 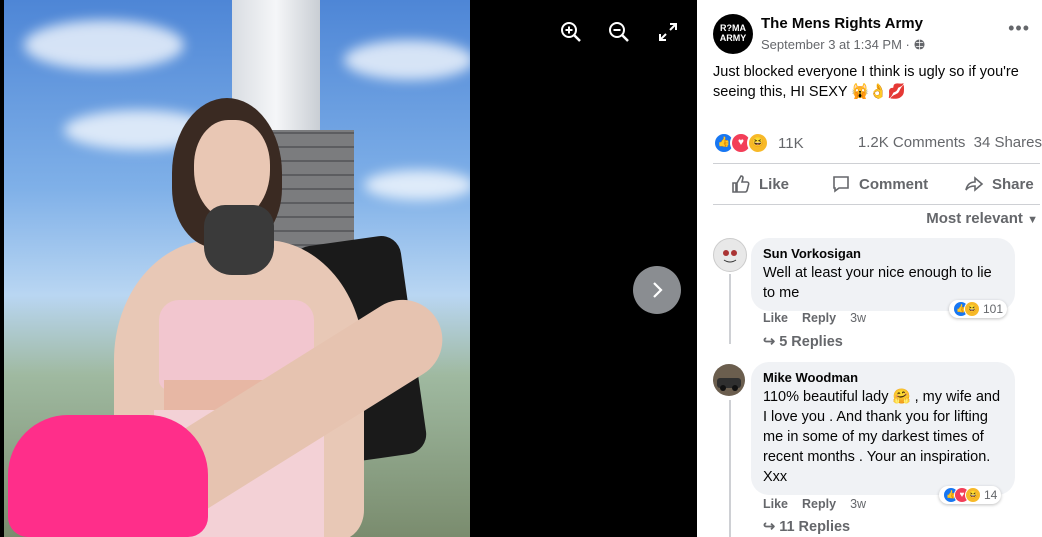 I want to click on more-options-icon: •••, so click(x=1019, y=28).